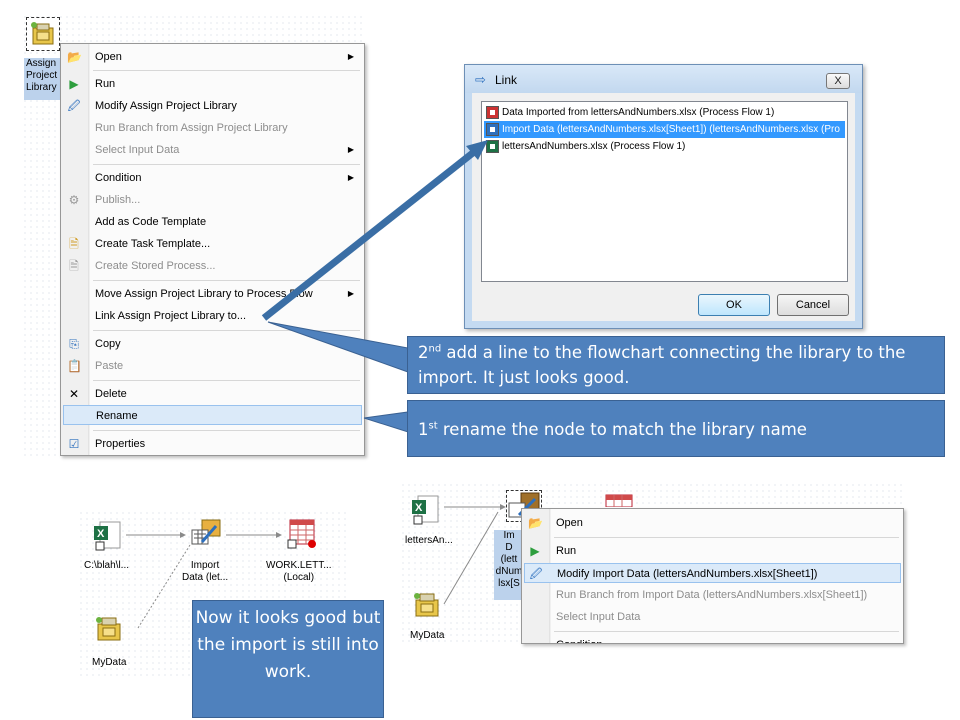 The image size is (960, 720). I want to click on link-arrow-icon: ⇨, so click(480, 79).